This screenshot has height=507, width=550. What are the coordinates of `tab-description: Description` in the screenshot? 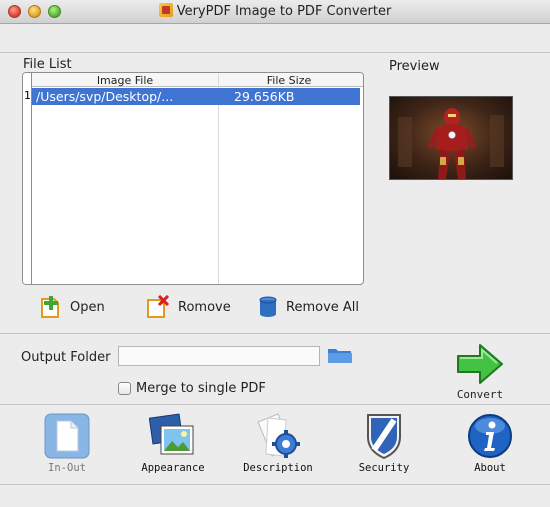 It's located at (278, 445).